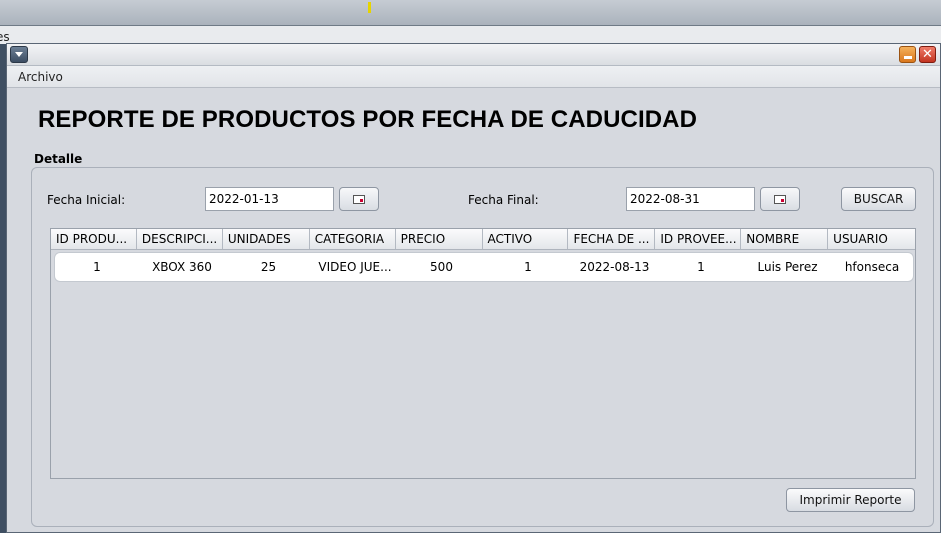 The height and width of the screenshot is (533, 941). What do you see at coordinates (268, 267) in the screenshot?
I see `table-cell: 25` at bounding box center [268, 267].